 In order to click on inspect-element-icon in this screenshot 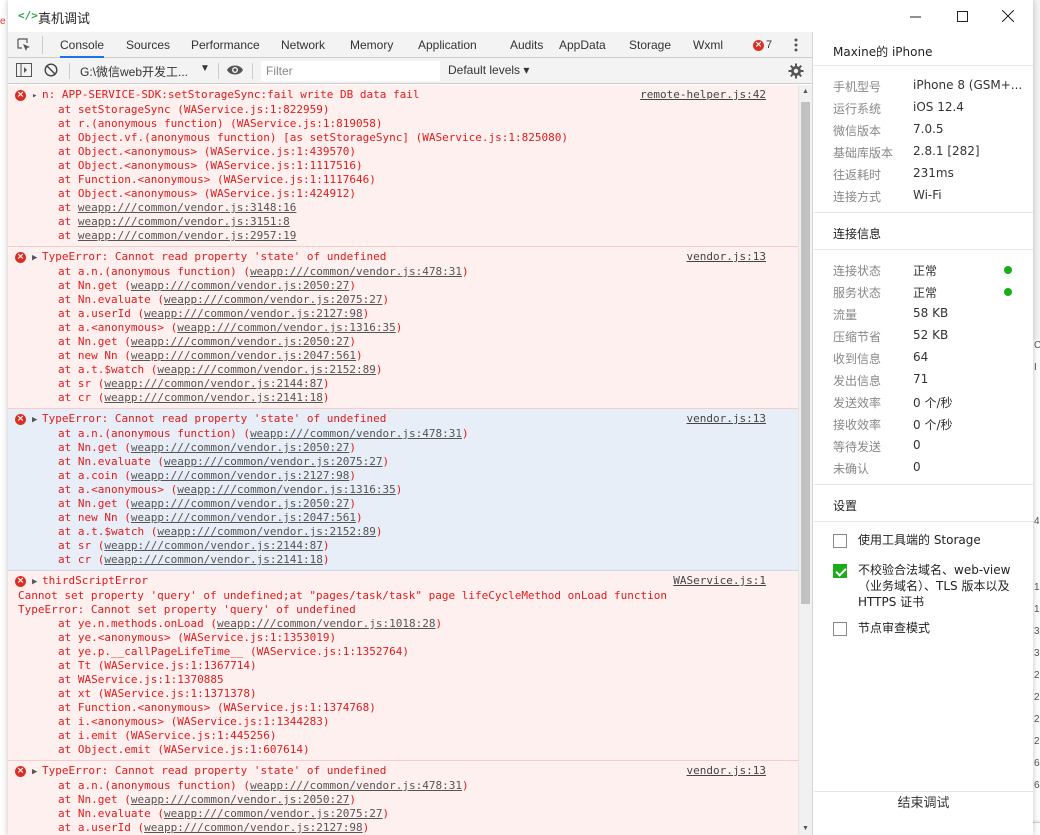, I will do `click(24, 45)`.